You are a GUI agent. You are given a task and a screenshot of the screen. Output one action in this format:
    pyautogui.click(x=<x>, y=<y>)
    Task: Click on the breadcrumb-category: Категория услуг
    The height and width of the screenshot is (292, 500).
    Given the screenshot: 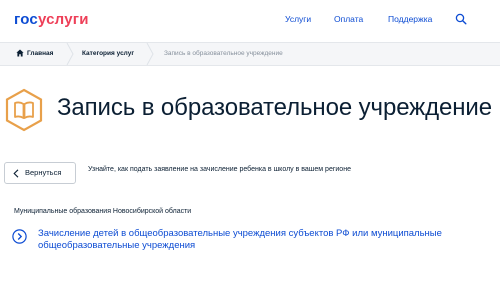 What is the action you would take?
    pyautogui.click(x=108, y=54)
    